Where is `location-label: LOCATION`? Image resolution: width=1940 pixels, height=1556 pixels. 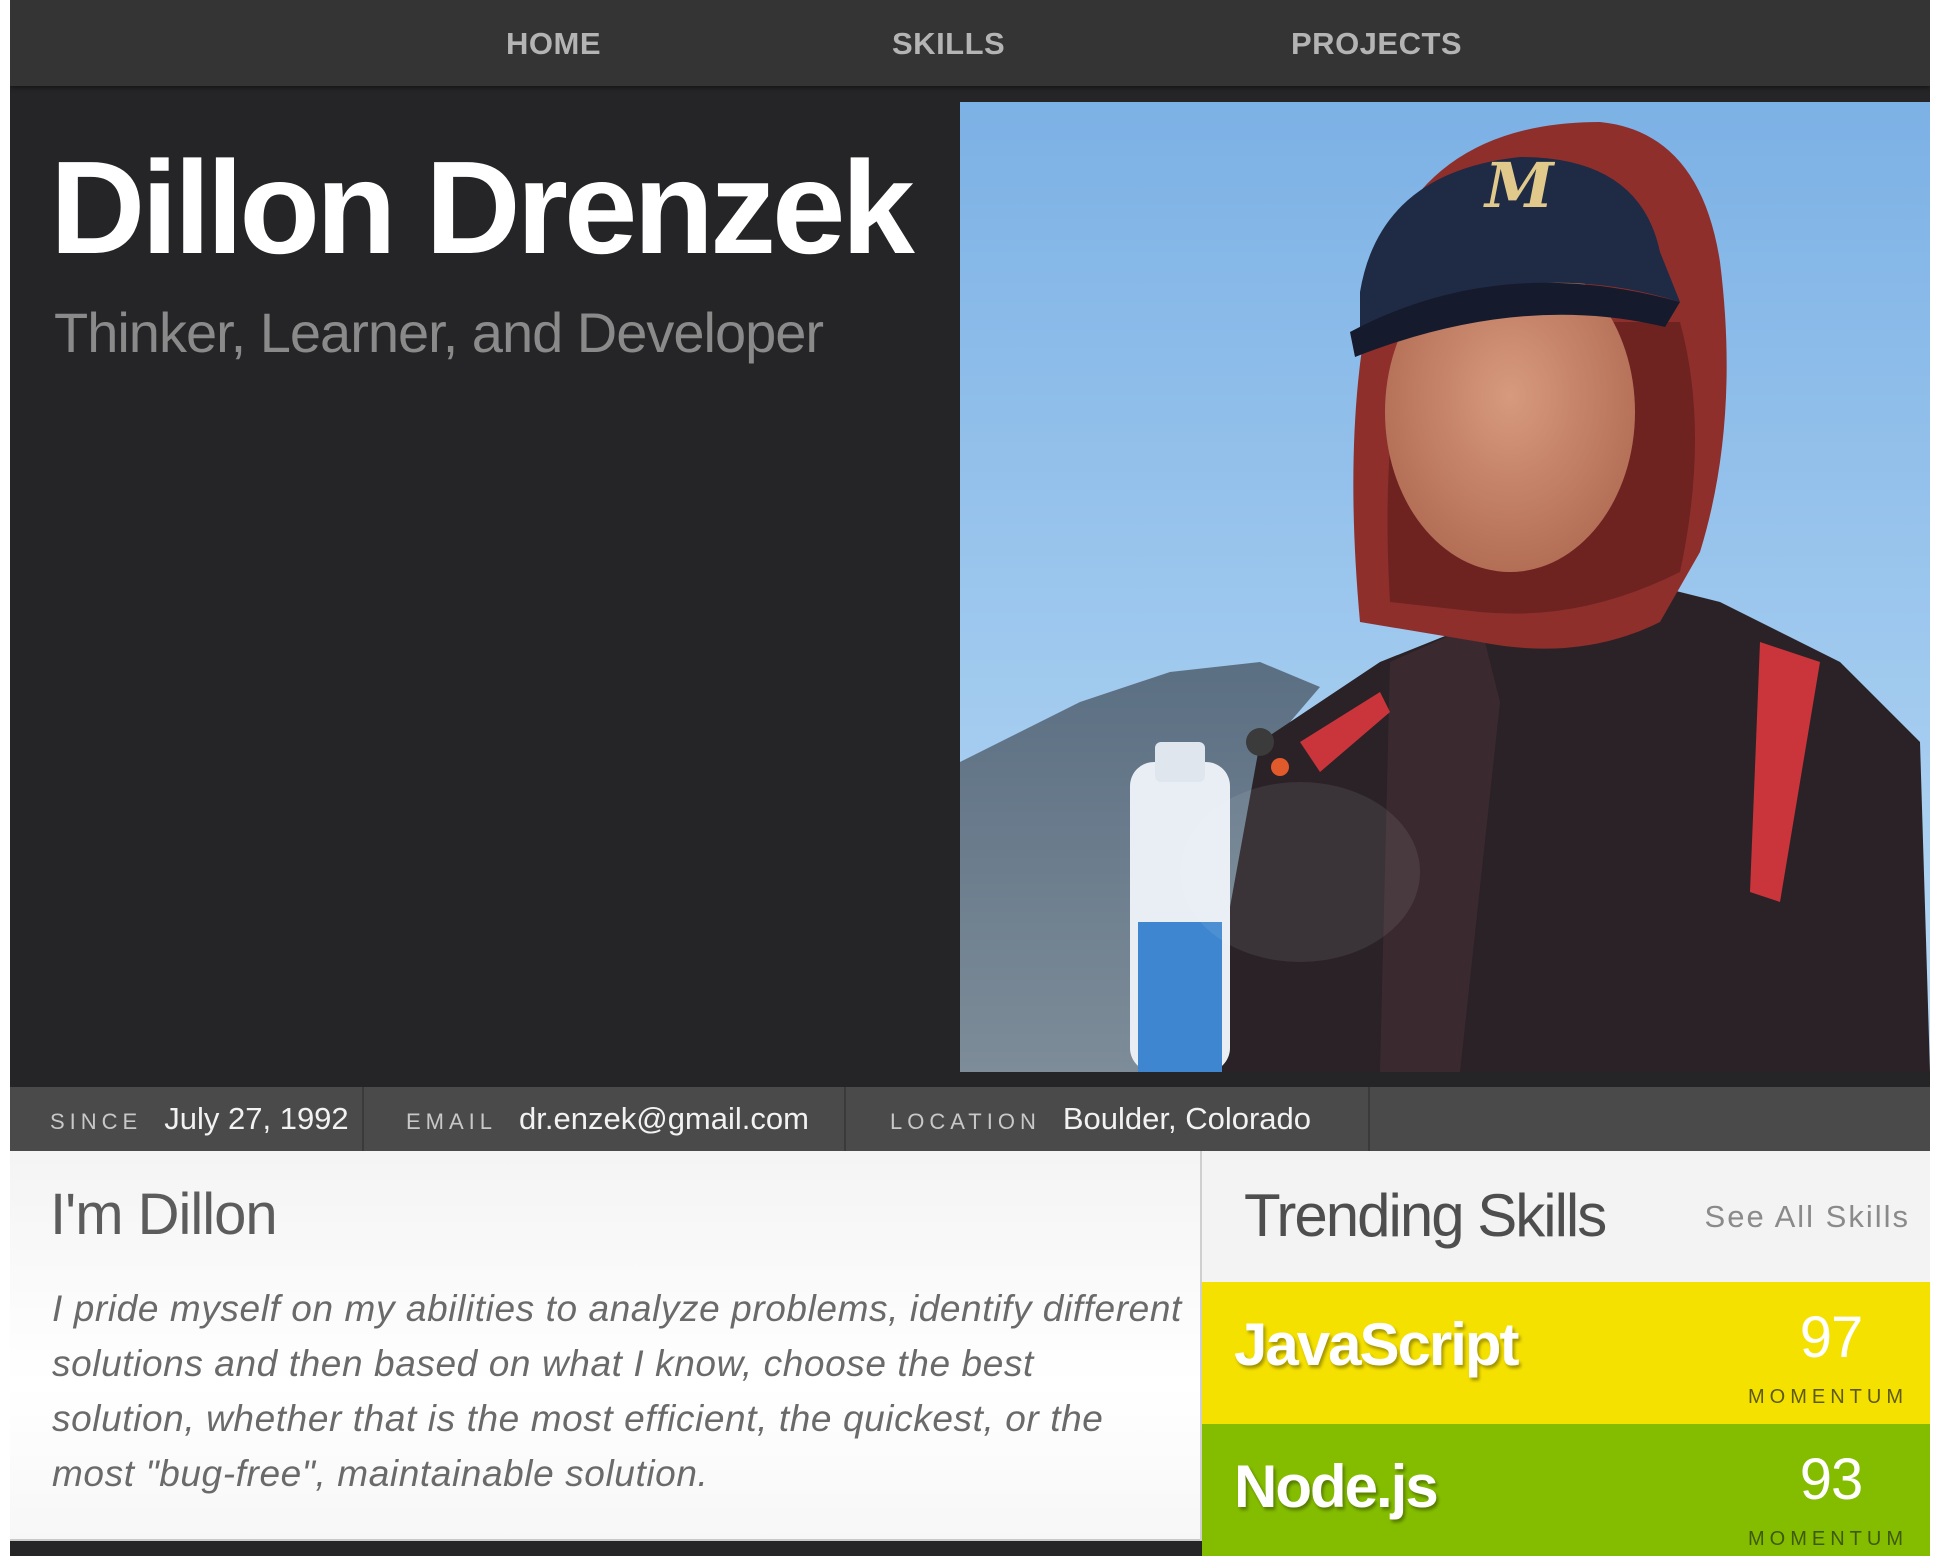 location-label: LOCATION is located at coordinates (965, 1121).